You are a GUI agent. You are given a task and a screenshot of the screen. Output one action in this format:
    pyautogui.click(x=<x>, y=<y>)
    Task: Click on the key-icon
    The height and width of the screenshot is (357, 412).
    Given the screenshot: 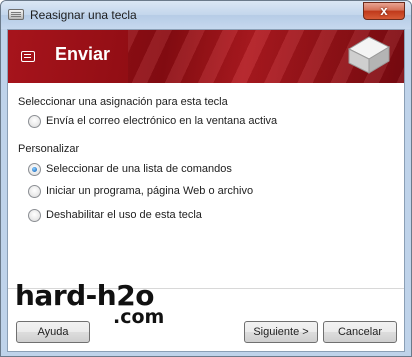 What is the action you would take?
    pyautogui.click(x=369, y=55)
    